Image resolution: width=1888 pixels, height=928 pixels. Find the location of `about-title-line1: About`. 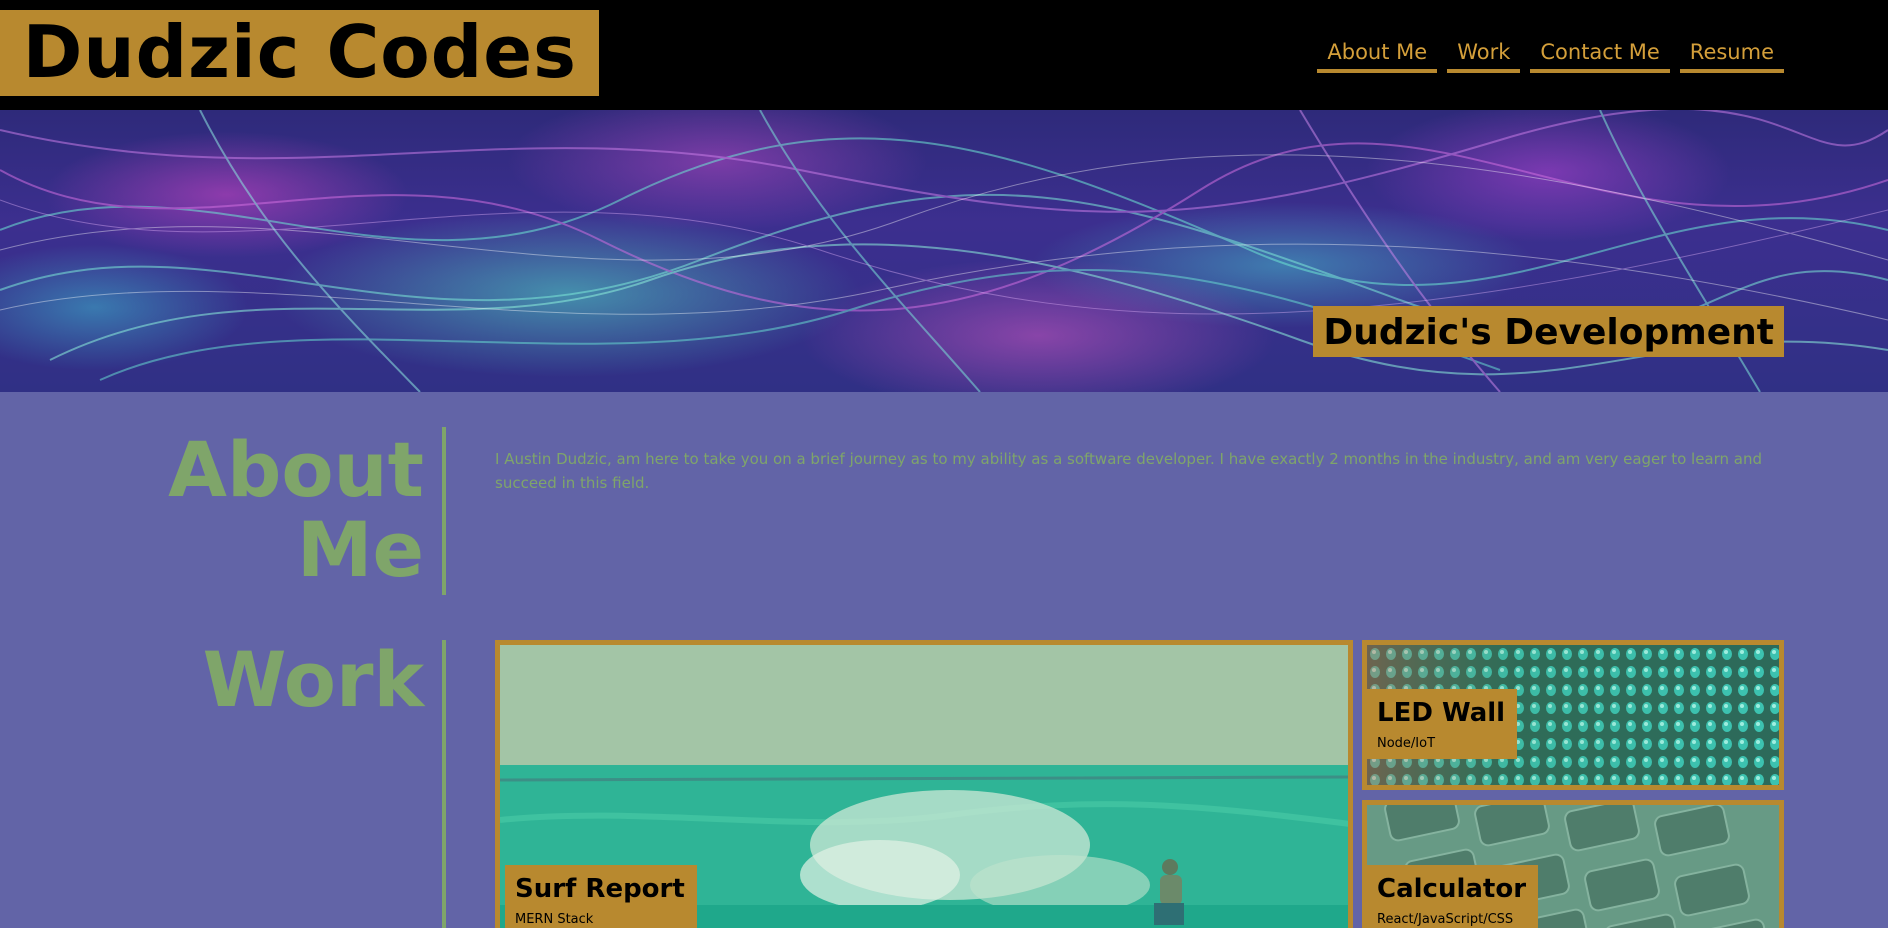

about-title-line1: About is located at coordinates (296, 469).